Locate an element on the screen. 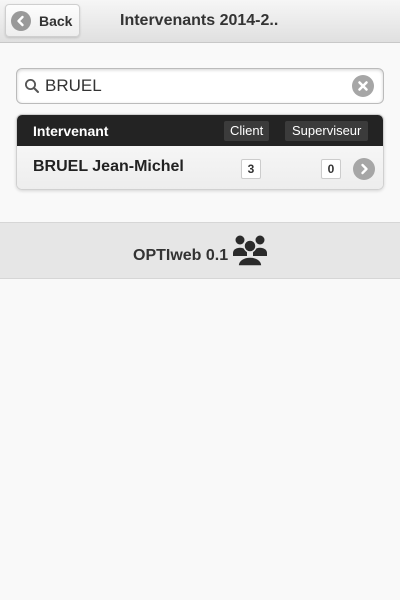 The image size is (400, 600). list-header: Intervenant Client Superviseur is located at coordinates (200, 130).